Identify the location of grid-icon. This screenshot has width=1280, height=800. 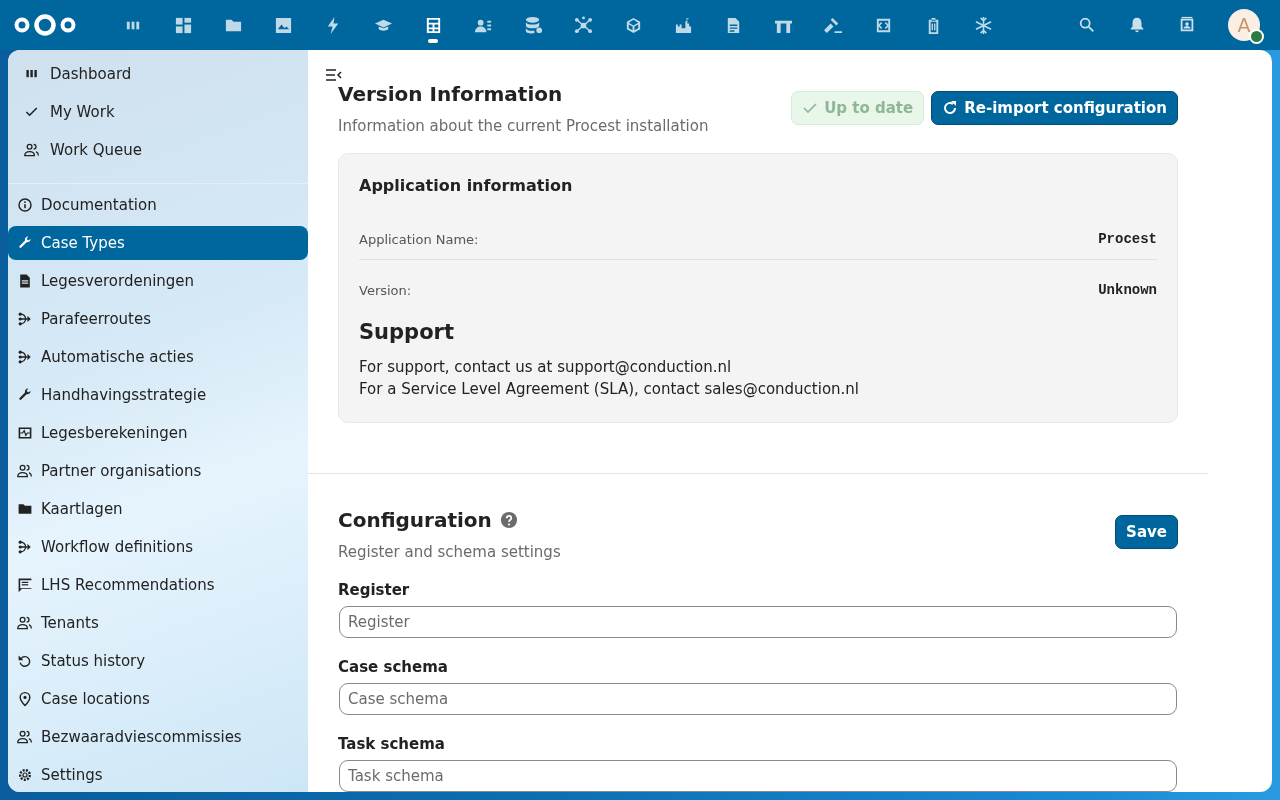
(183, 25).